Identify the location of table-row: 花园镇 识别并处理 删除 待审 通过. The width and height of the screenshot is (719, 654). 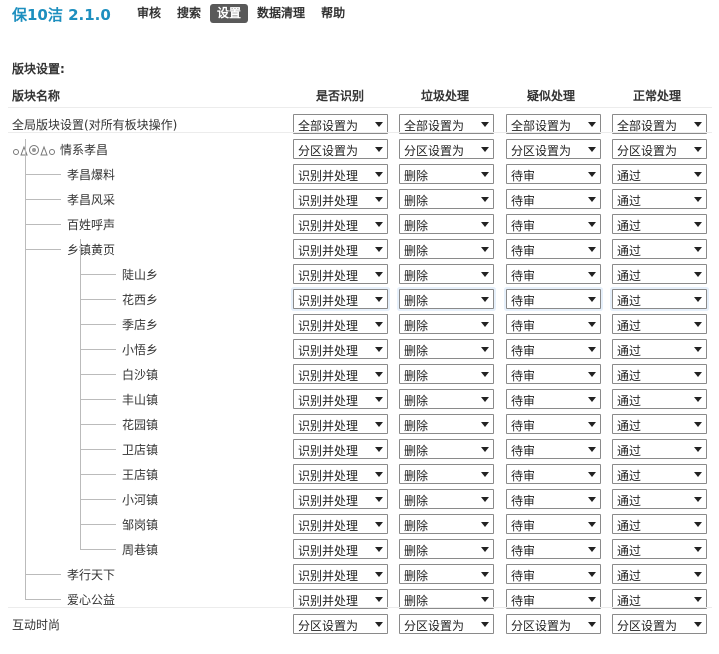
(359, 424).